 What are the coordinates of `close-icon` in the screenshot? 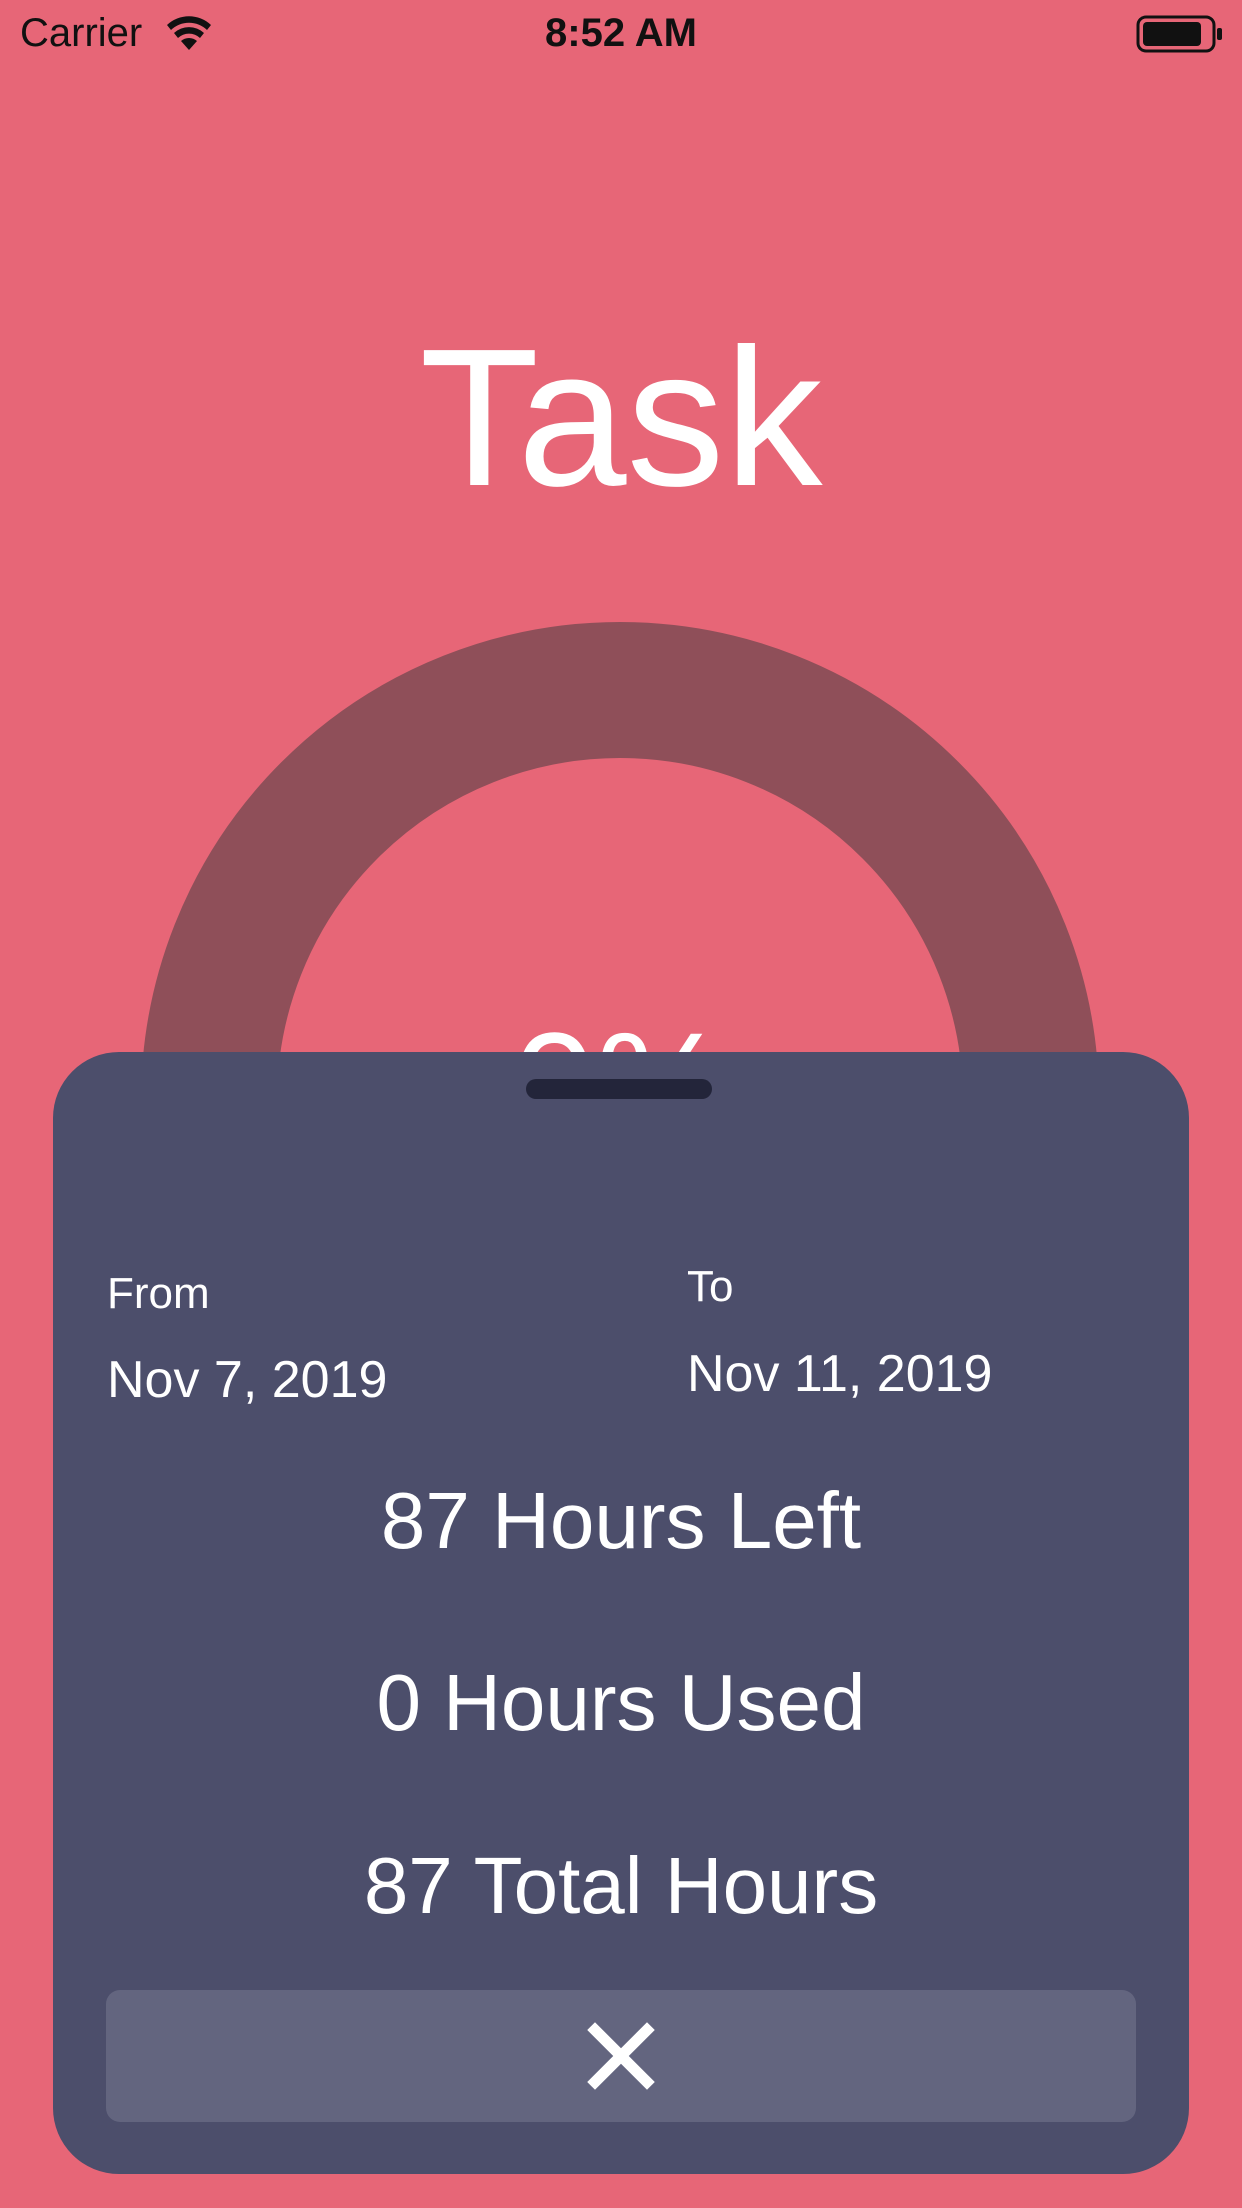 It's located at (621, 2056).